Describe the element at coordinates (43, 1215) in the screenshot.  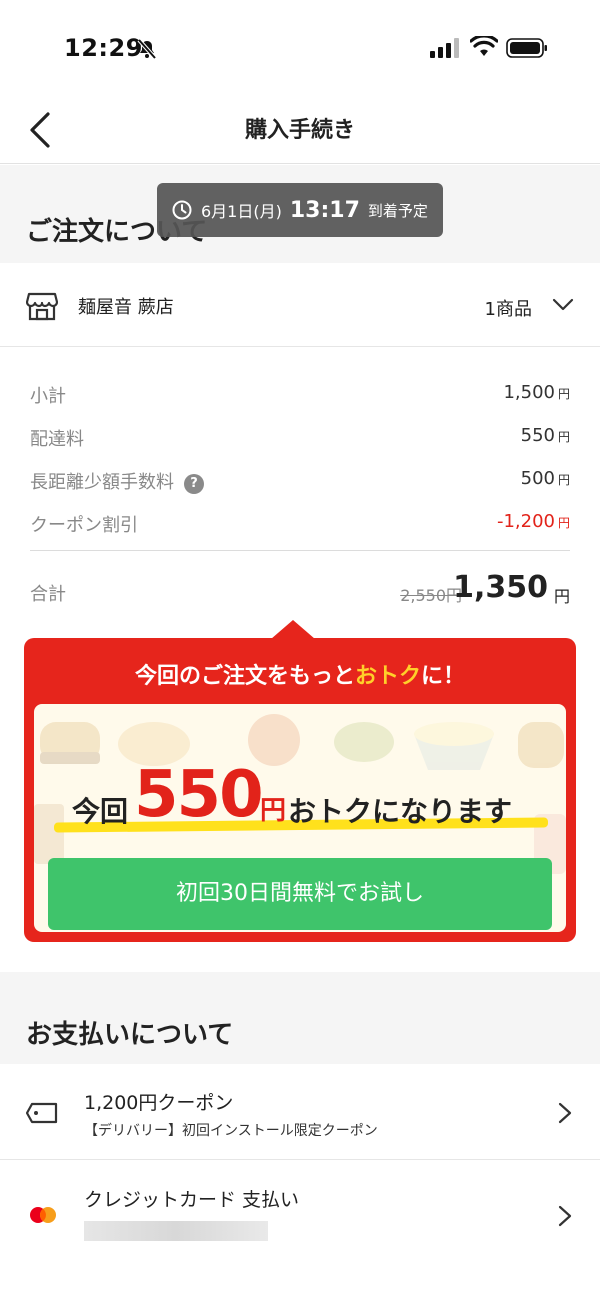
I see `mastercard-icon` at that location.